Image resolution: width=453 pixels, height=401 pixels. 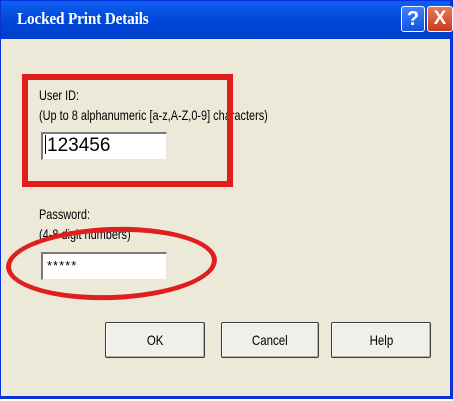 I want to click on password-label: Password:, so click(x=64, y=214).